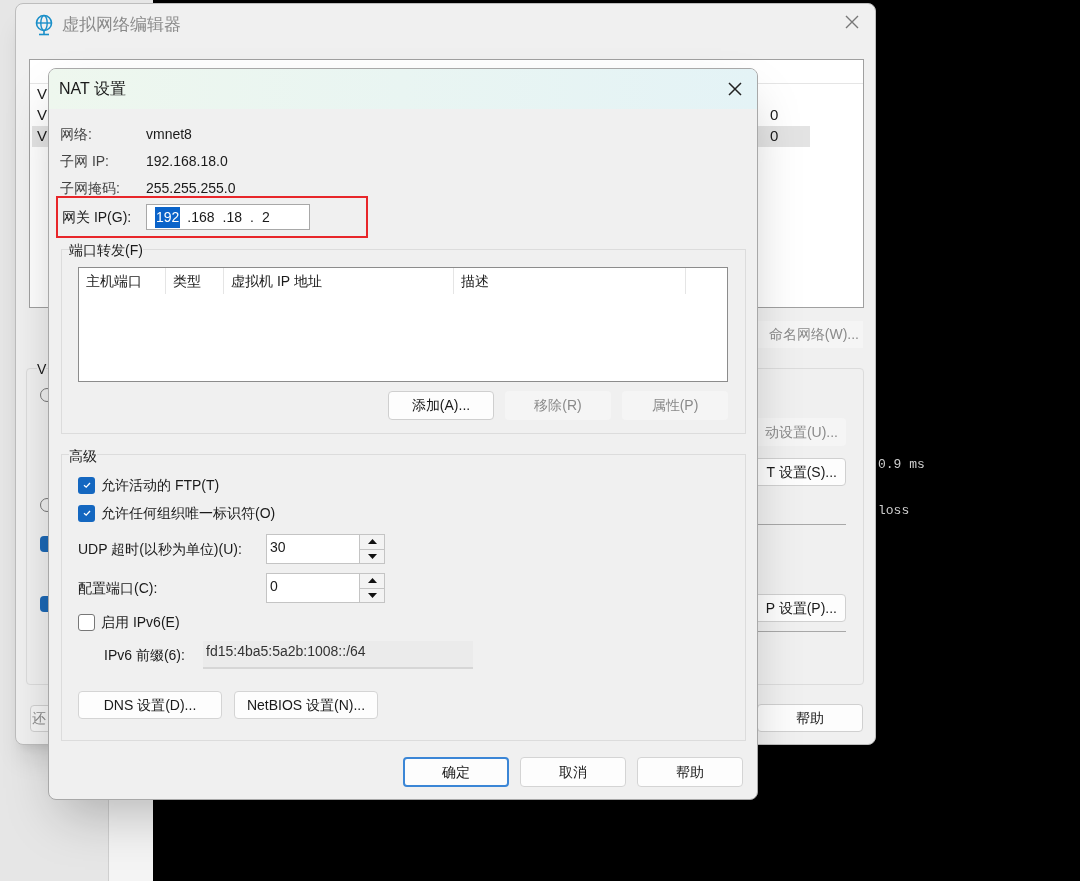  What do you see at coordinates (690, 772) in the screenshot?
I see `dialog-button: 帮助` at bounding box center [690, 772].